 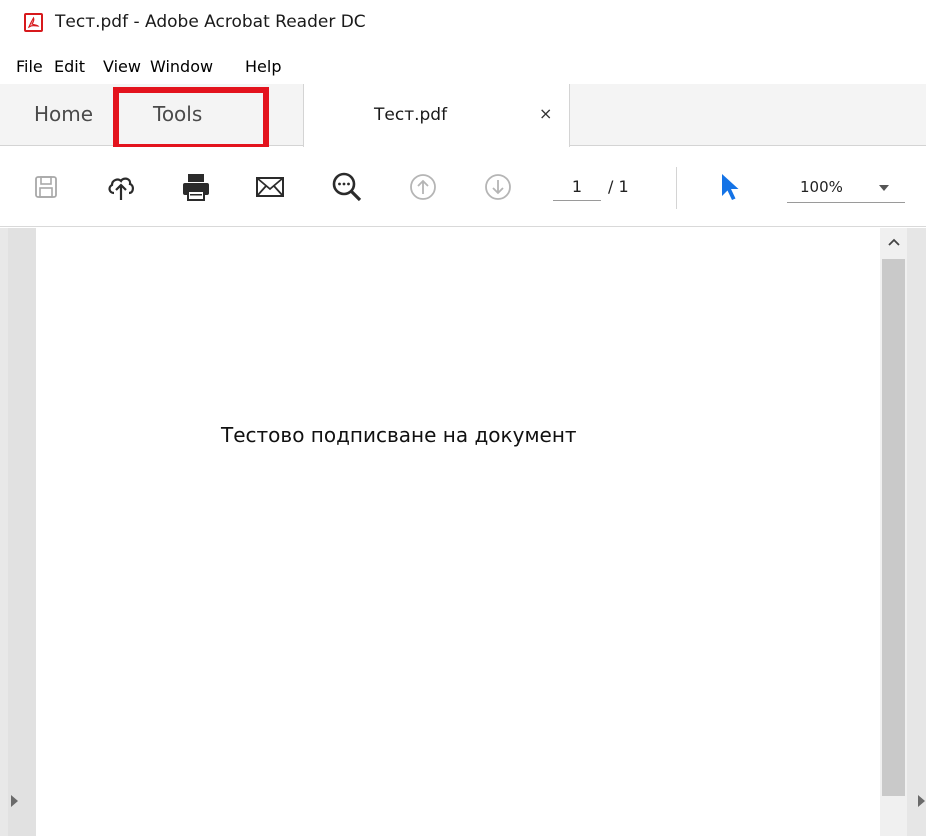 I want to click on expand-right-panel-icon, so click(x=921, y=801).